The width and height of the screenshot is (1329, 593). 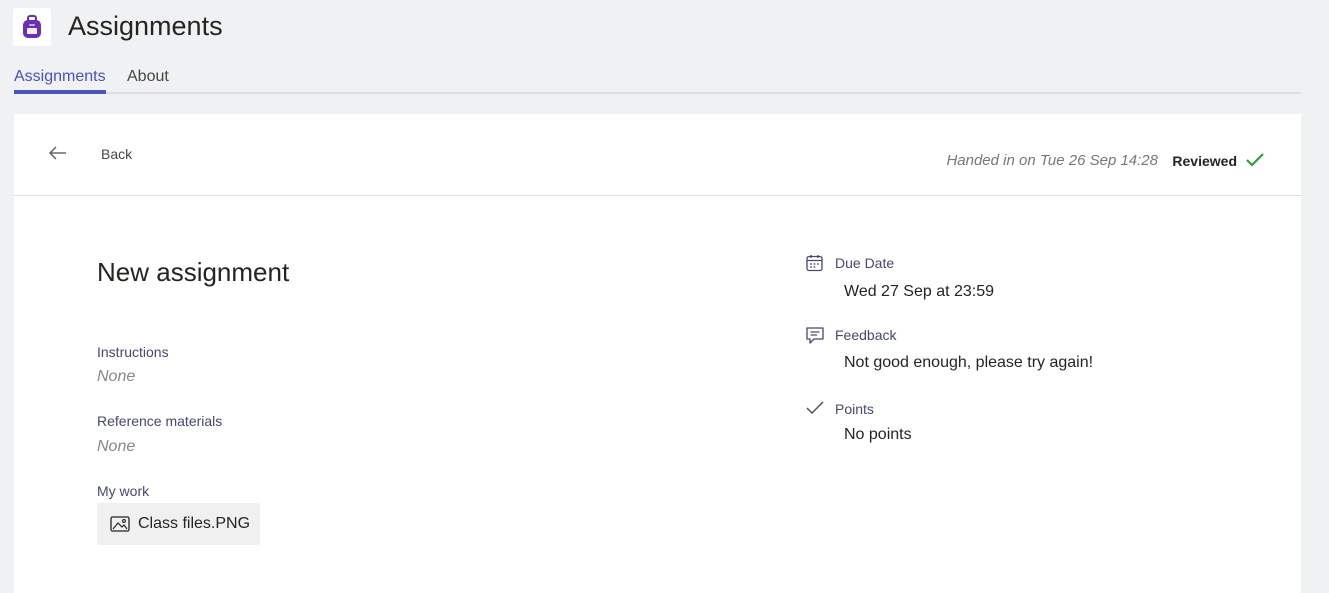 What do you see at coordinates (116, 376) in the screenshot?
I see `instructions-value: None` at bounding box center [116, 376].